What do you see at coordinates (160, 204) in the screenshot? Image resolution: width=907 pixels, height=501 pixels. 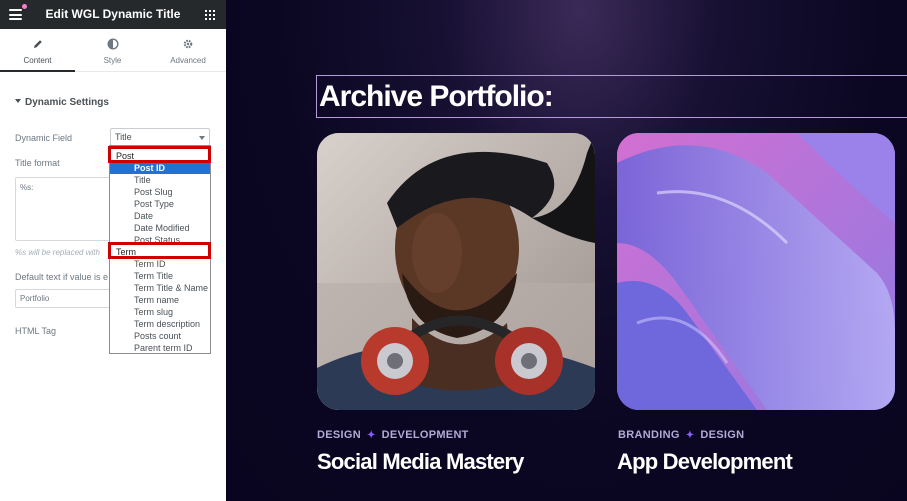 I see `dropdown-option: Post Type` at bounding box center [160, 204].